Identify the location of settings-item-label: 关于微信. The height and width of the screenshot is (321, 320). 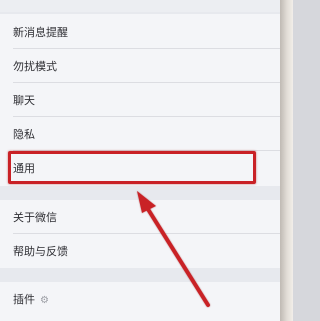
(35, 217).